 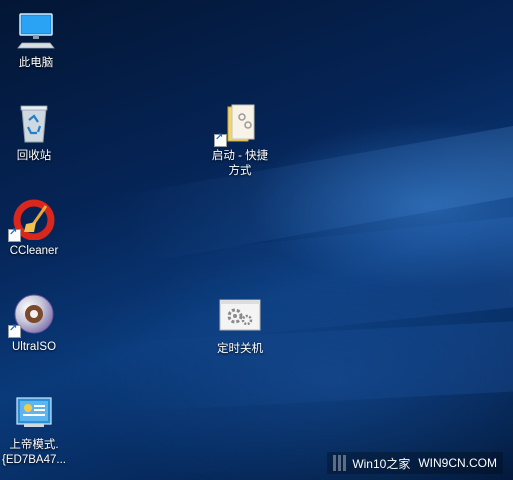 I want to click on icon-label: 回收站, so click(x=34, y=156).